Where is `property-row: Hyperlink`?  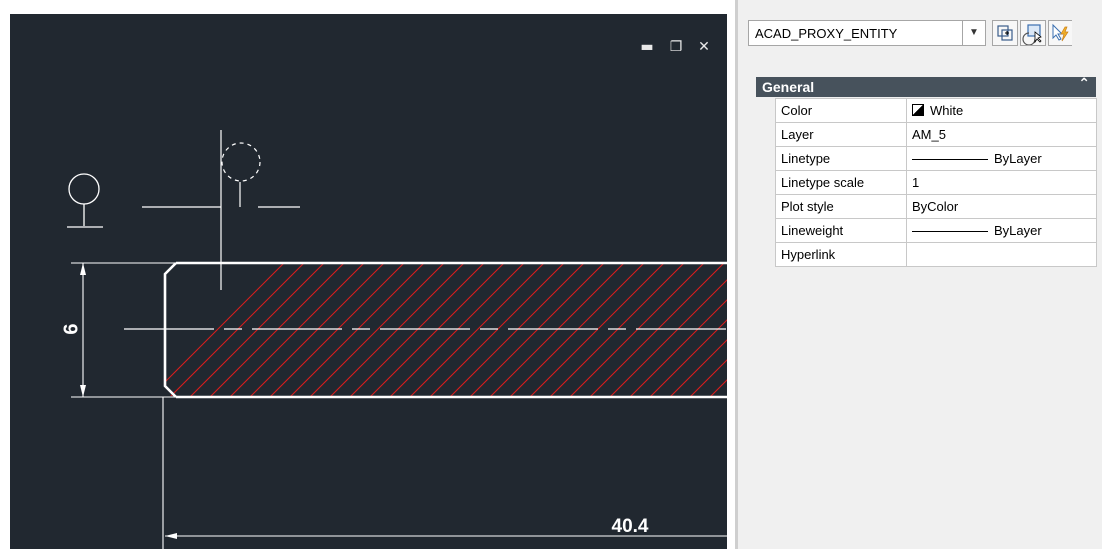
property-row: Hyperlink is located at coordinates (936, 254).